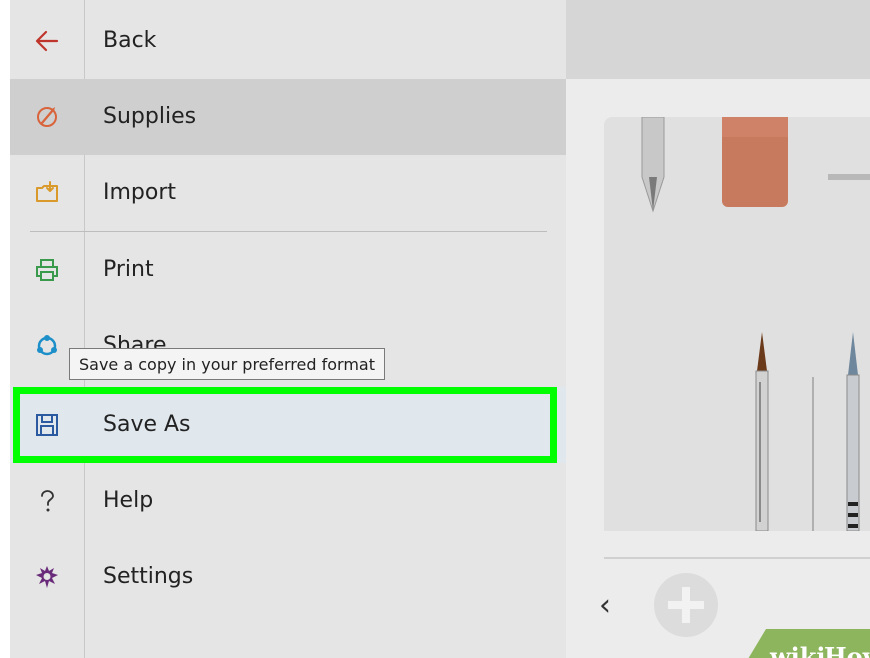  What do you see at coordinates (130, 40) in the screenshot?
I see `menu-item-label: Back` at bounding box center [130, 40].